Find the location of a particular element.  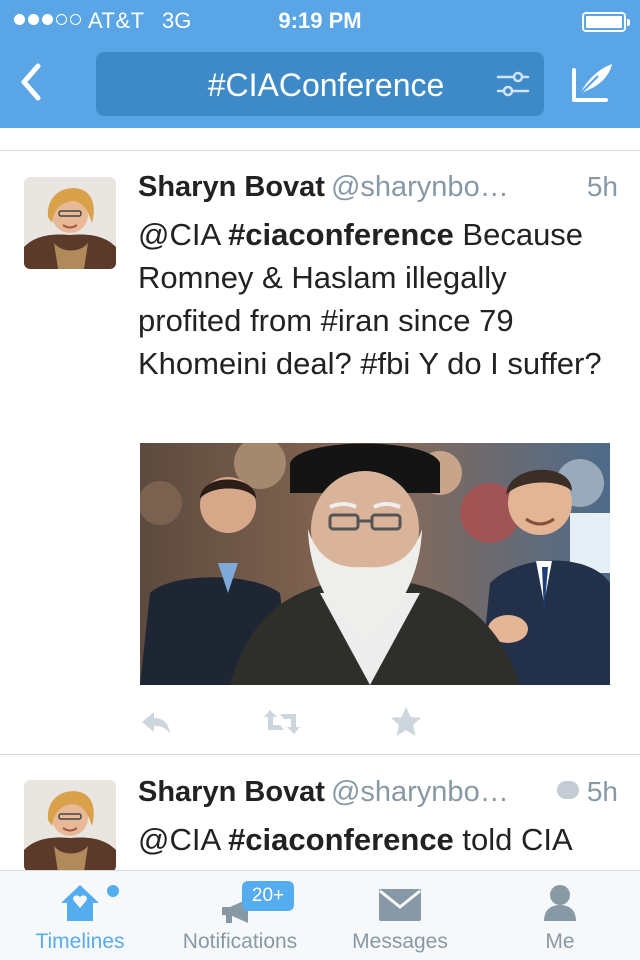

conversation-icon is located at coordinates (567, 790).